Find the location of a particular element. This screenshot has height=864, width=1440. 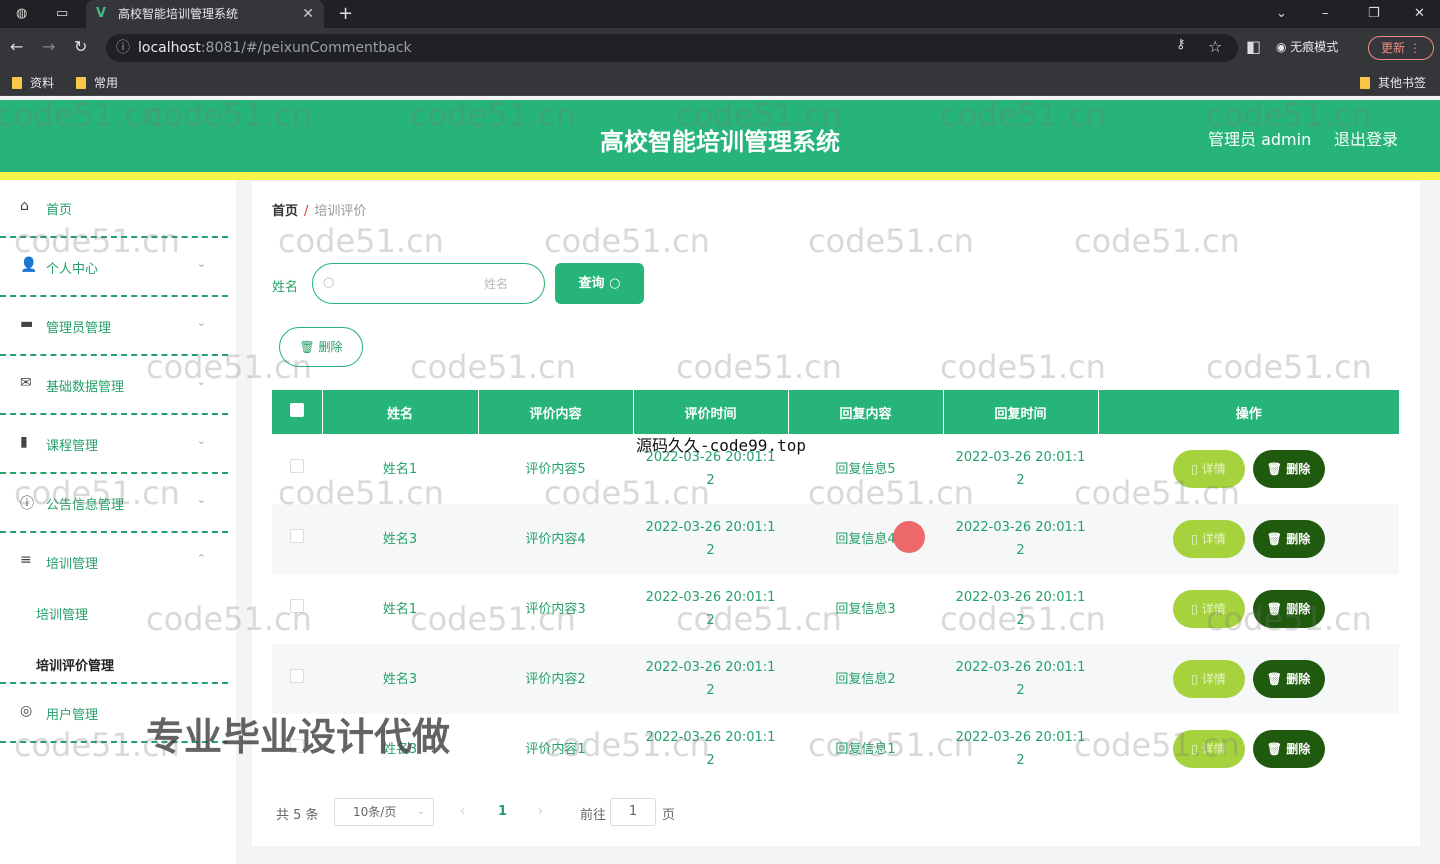

forward-icon: → is located at coordinates (48, 46).